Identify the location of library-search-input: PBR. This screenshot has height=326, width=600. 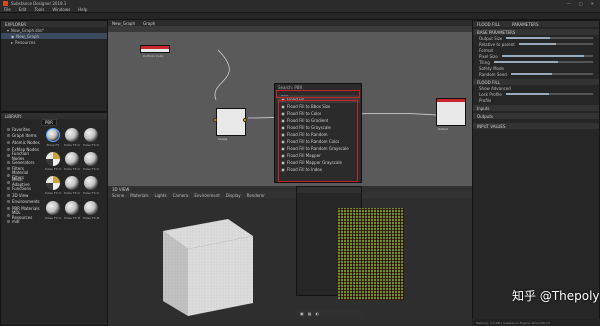
(49, 122).